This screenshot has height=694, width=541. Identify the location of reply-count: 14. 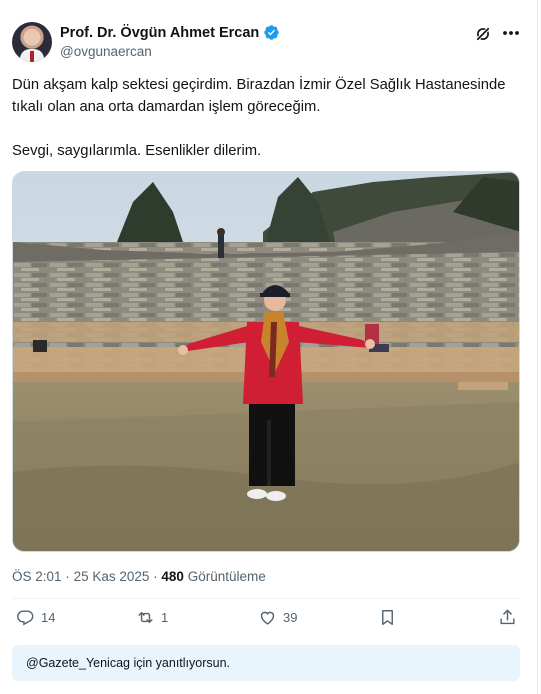
(48, 617).